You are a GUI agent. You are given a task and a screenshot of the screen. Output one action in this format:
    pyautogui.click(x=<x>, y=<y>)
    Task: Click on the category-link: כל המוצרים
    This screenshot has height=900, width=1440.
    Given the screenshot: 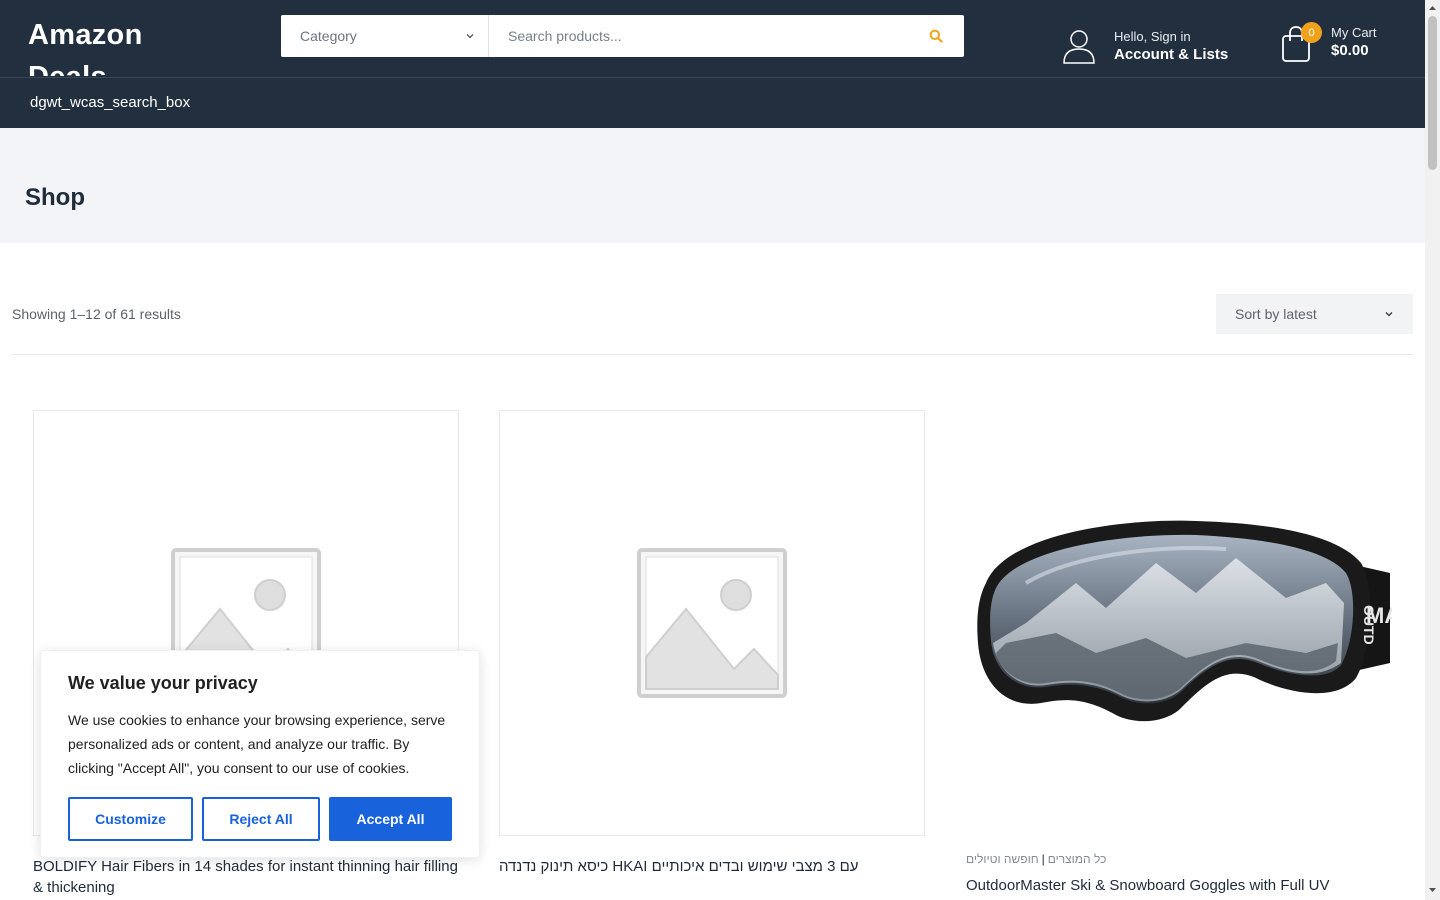 What is the action you would take?
    pyautogui.click(x=1077, y=859)
    